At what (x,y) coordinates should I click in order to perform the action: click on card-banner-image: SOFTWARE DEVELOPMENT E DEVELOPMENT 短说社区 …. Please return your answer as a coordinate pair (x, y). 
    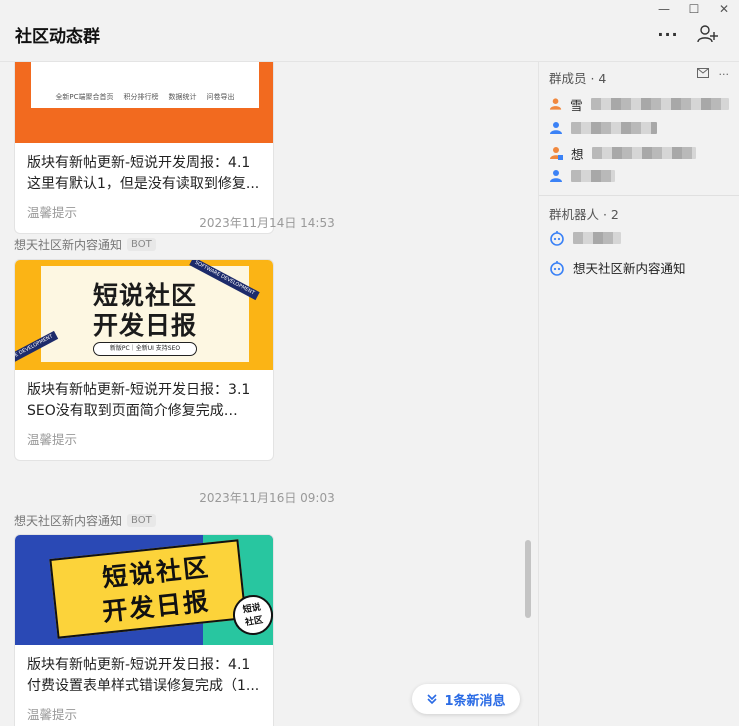
    Looking at the image, I should click on (144, 315).